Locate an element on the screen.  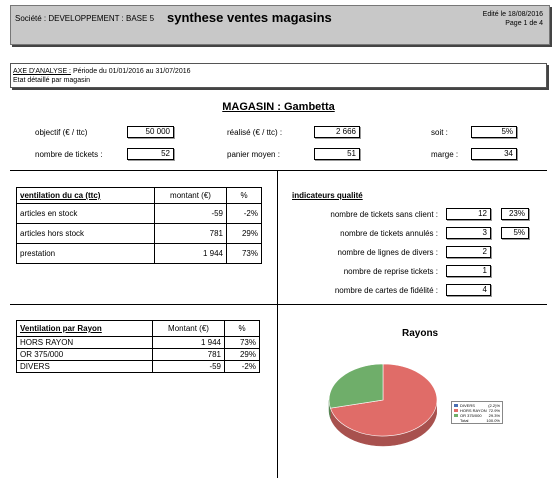
panier-label: panier moyen : is located at coordinates (253, 154).